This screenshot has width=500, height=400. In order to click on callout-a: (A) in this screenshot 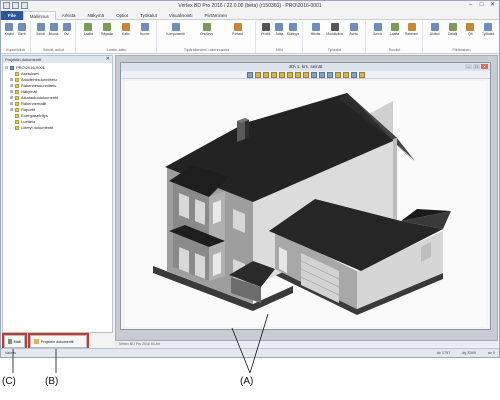, I will do `click(247, 381)`.